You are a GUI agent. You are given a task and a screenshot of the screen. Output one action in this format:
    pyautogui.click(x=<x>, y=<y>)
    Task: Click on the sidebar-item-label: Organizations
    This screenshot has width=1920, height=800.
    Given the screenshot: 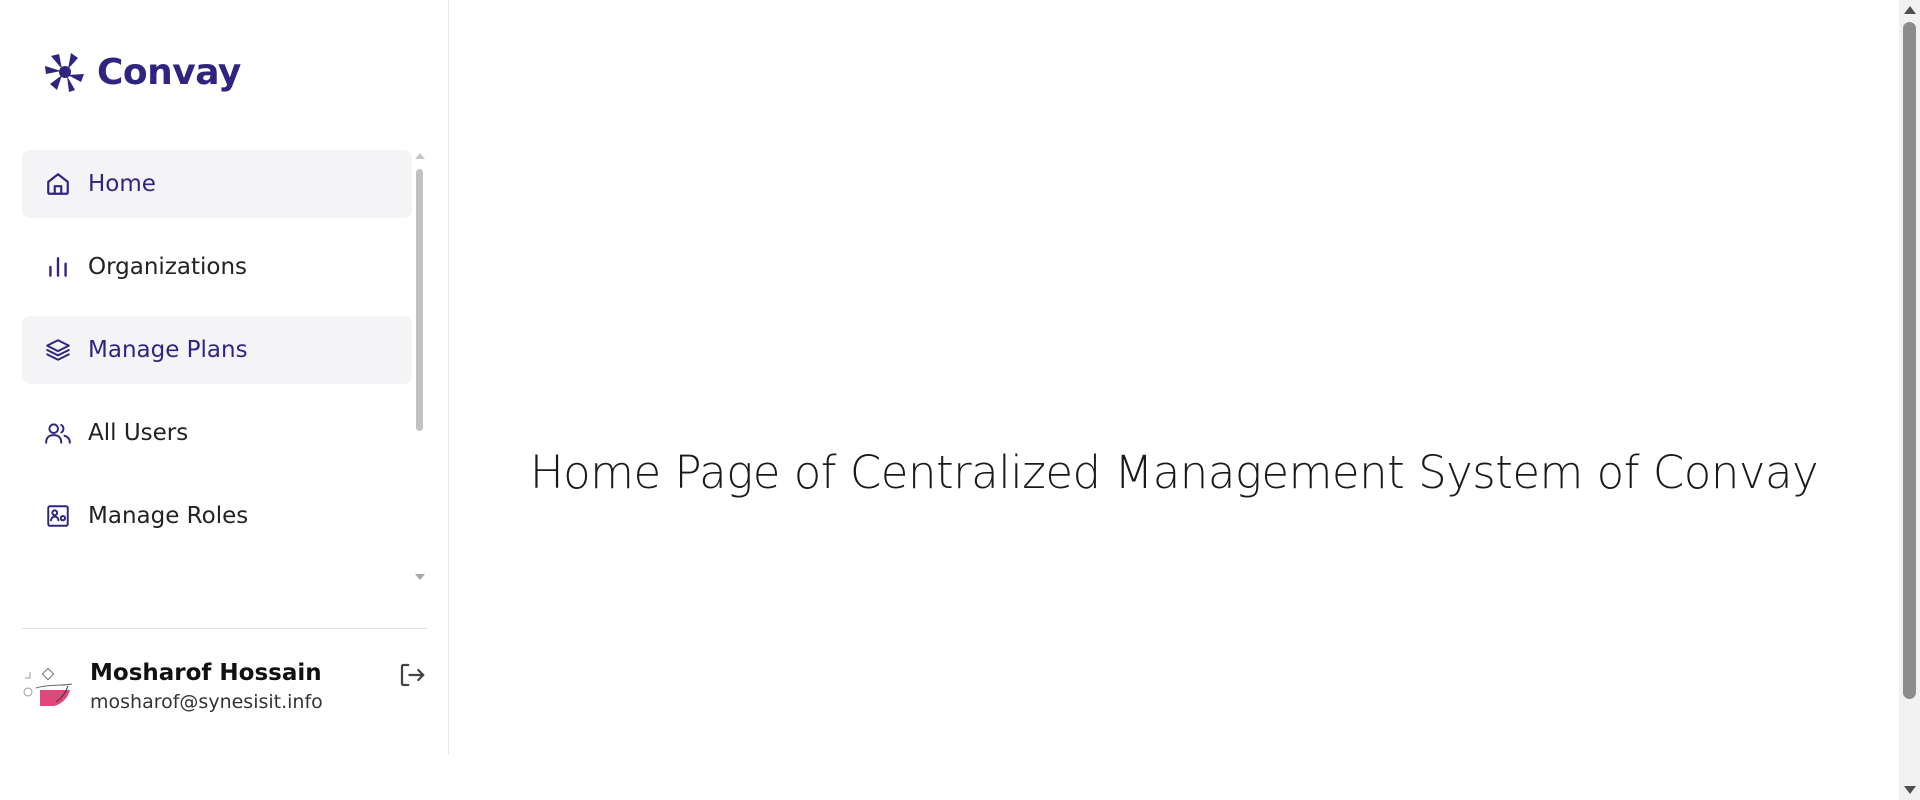 What is the action you would take?
    pyautogui.click(x=168, y=267)
    